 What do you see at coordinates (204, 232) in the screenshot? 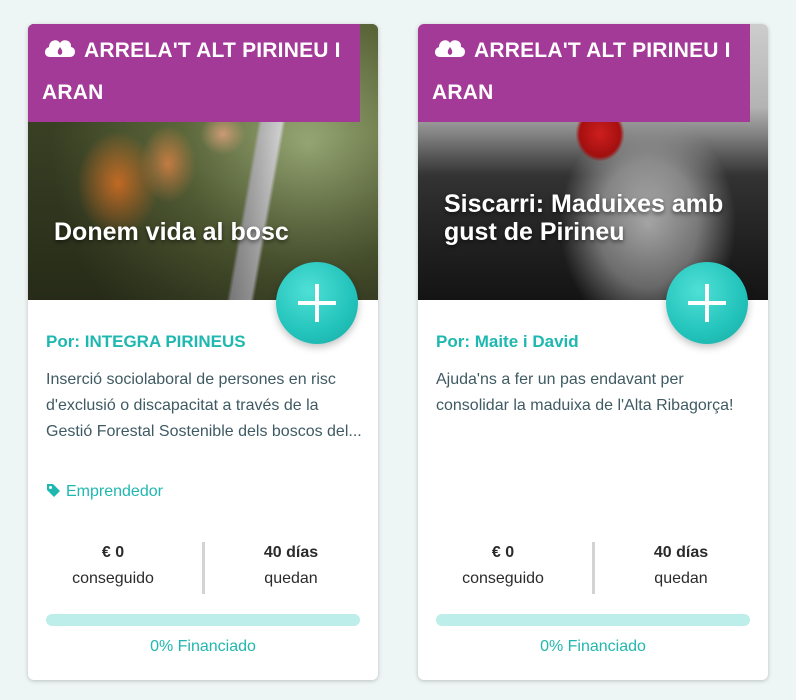
I see `project-title: Donem vida al bosc` at bounding box center [204, 232].